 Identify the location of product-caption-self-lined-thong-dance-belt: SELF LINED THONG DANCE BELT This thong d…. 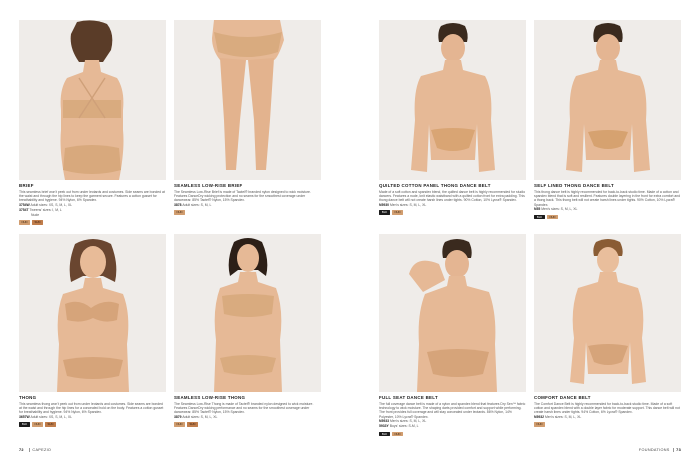
(607, 201).